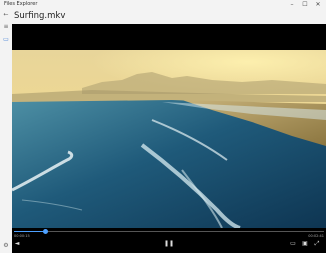  Describe the element at coordinates (293, 244) in the screenshot. I see `cast-icon: ▭` at that location.